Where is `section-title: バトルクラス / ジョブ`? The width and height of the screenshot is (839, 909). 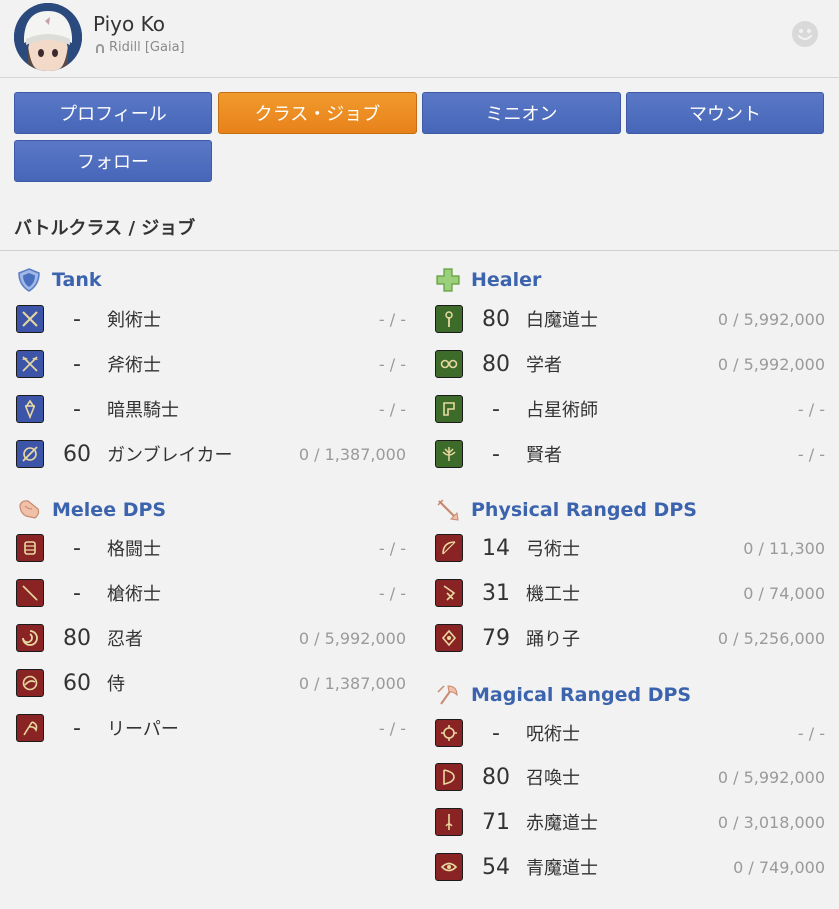
section-title: バトルクラス / ジョブ is located at coordinates (105, 228).